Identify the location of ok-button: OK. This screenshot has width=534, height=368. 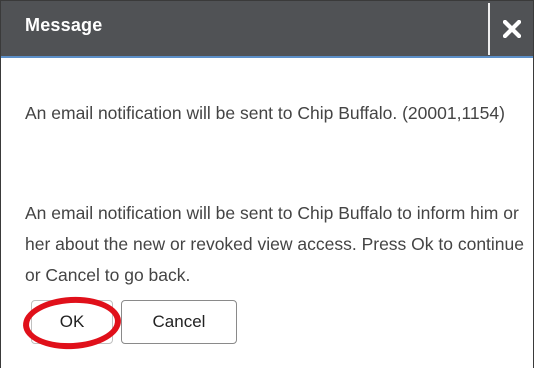
(72, 322).